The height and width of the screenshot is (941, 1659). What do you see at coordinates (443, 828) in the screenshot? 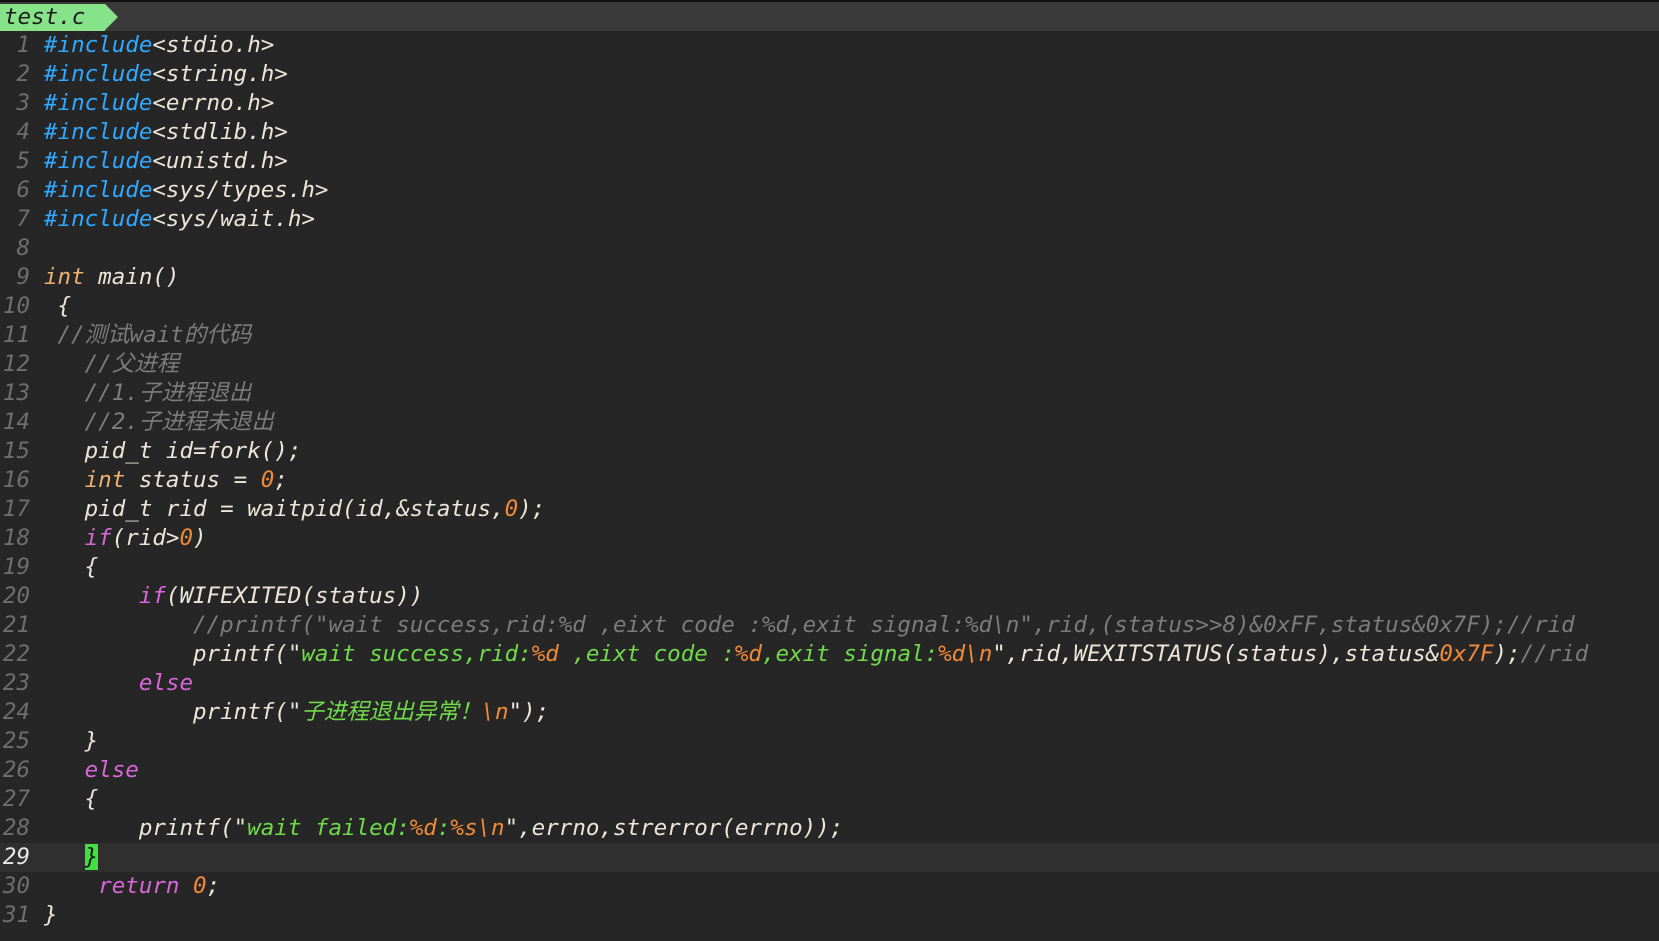
I see `code-token: :` at bounding box center [443, 828].